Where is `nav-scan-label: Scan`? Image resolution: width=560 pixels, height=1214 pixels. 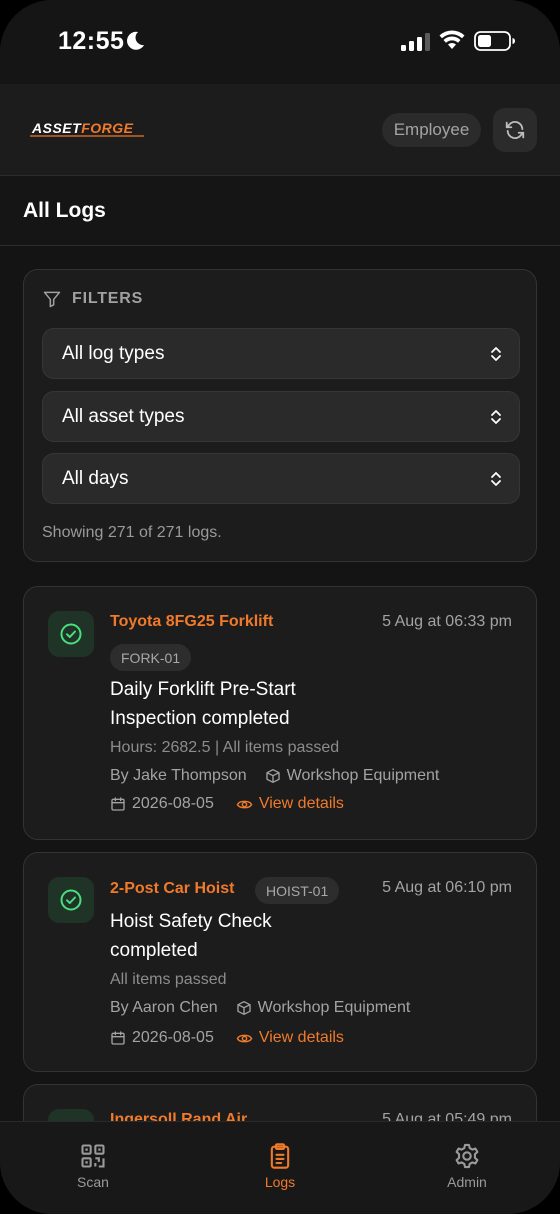
nav-scan-label: Scan is located at coordinates (93, 1182).